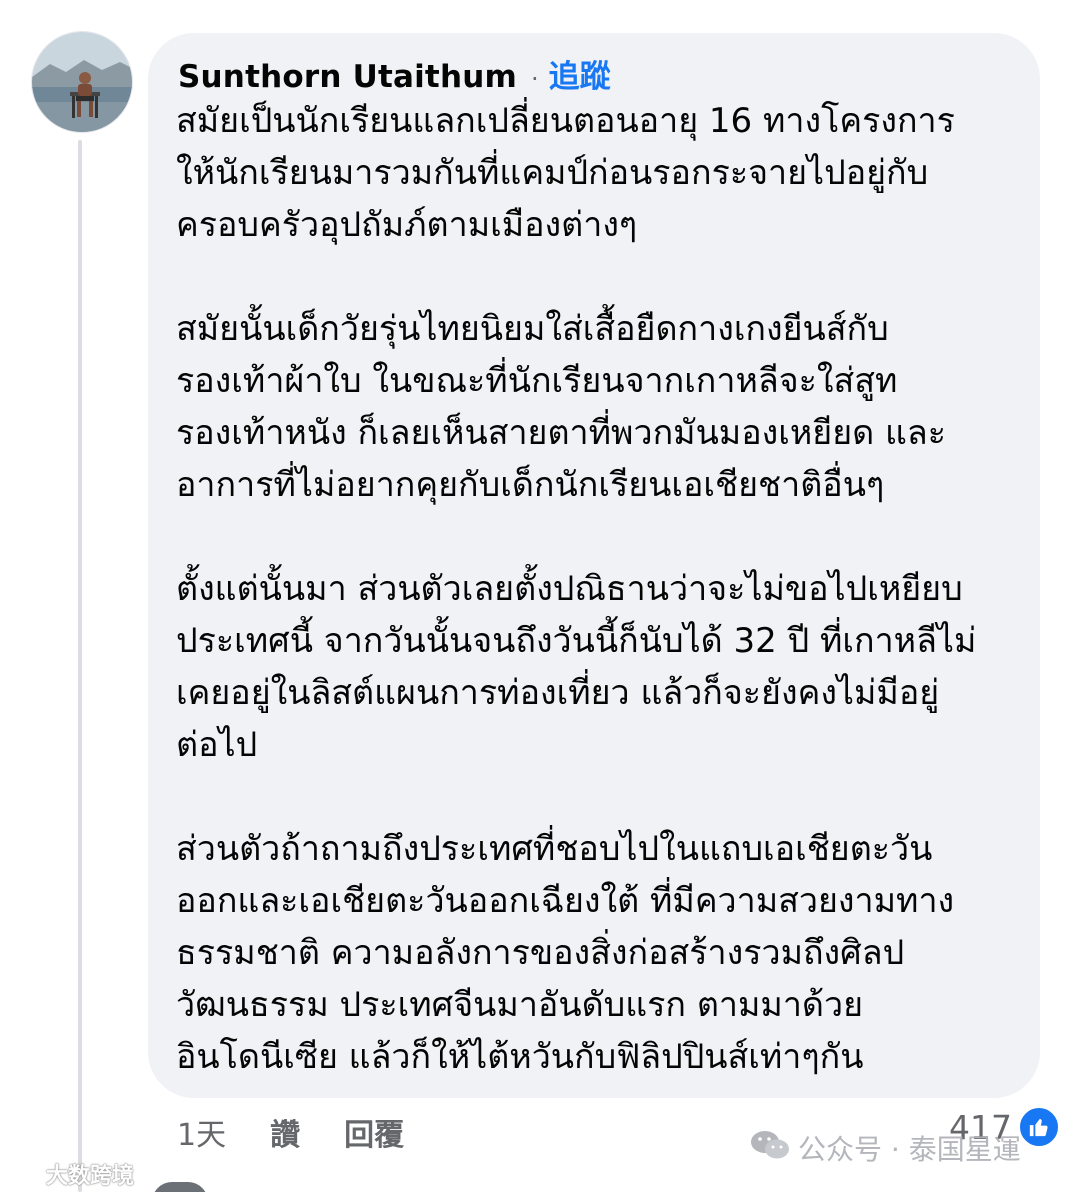 This screenshot has height=1192, width=1080. I want to click on reply-button: 回覆, so click(374, 1132).